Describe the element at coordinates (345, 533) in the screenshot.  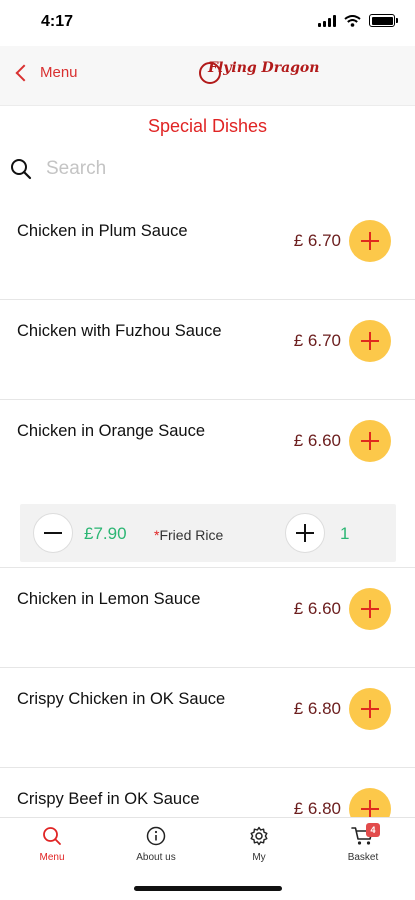
I see `option-quantity: 1` at that location.